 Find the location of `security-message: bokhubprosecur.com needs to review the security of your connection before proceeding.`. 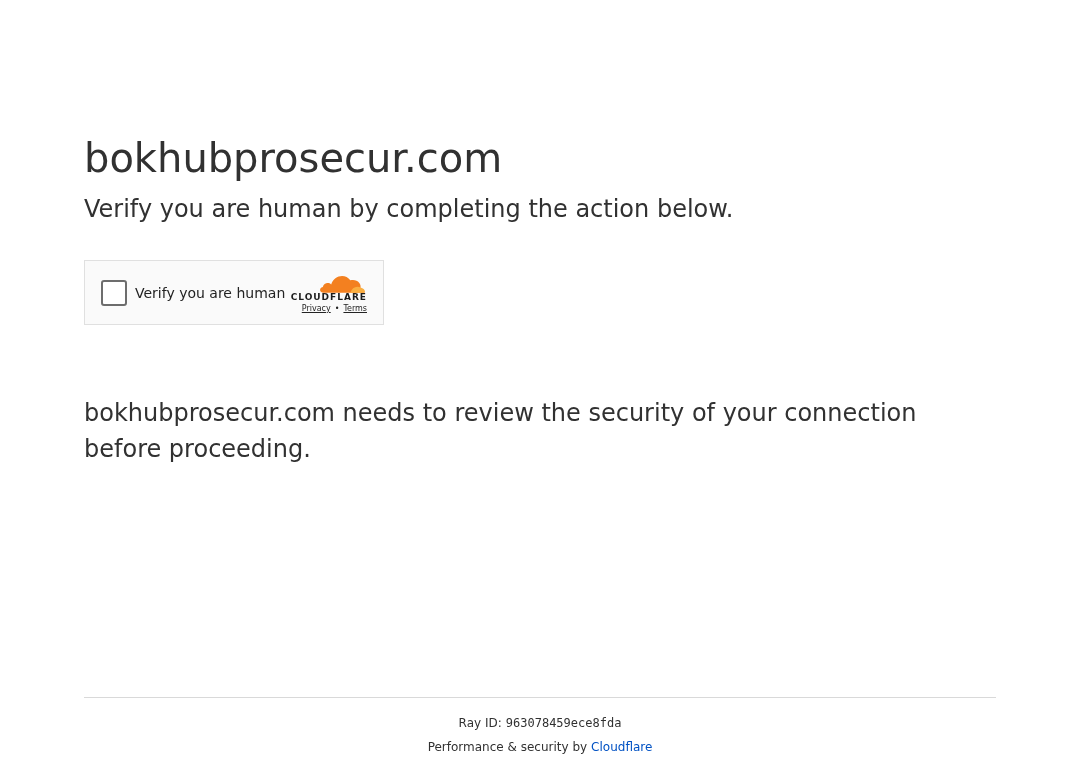

security-message: bokhubprosecur.com needs to review the security of your connection before proceeding. is located at coordinates (501, 431).